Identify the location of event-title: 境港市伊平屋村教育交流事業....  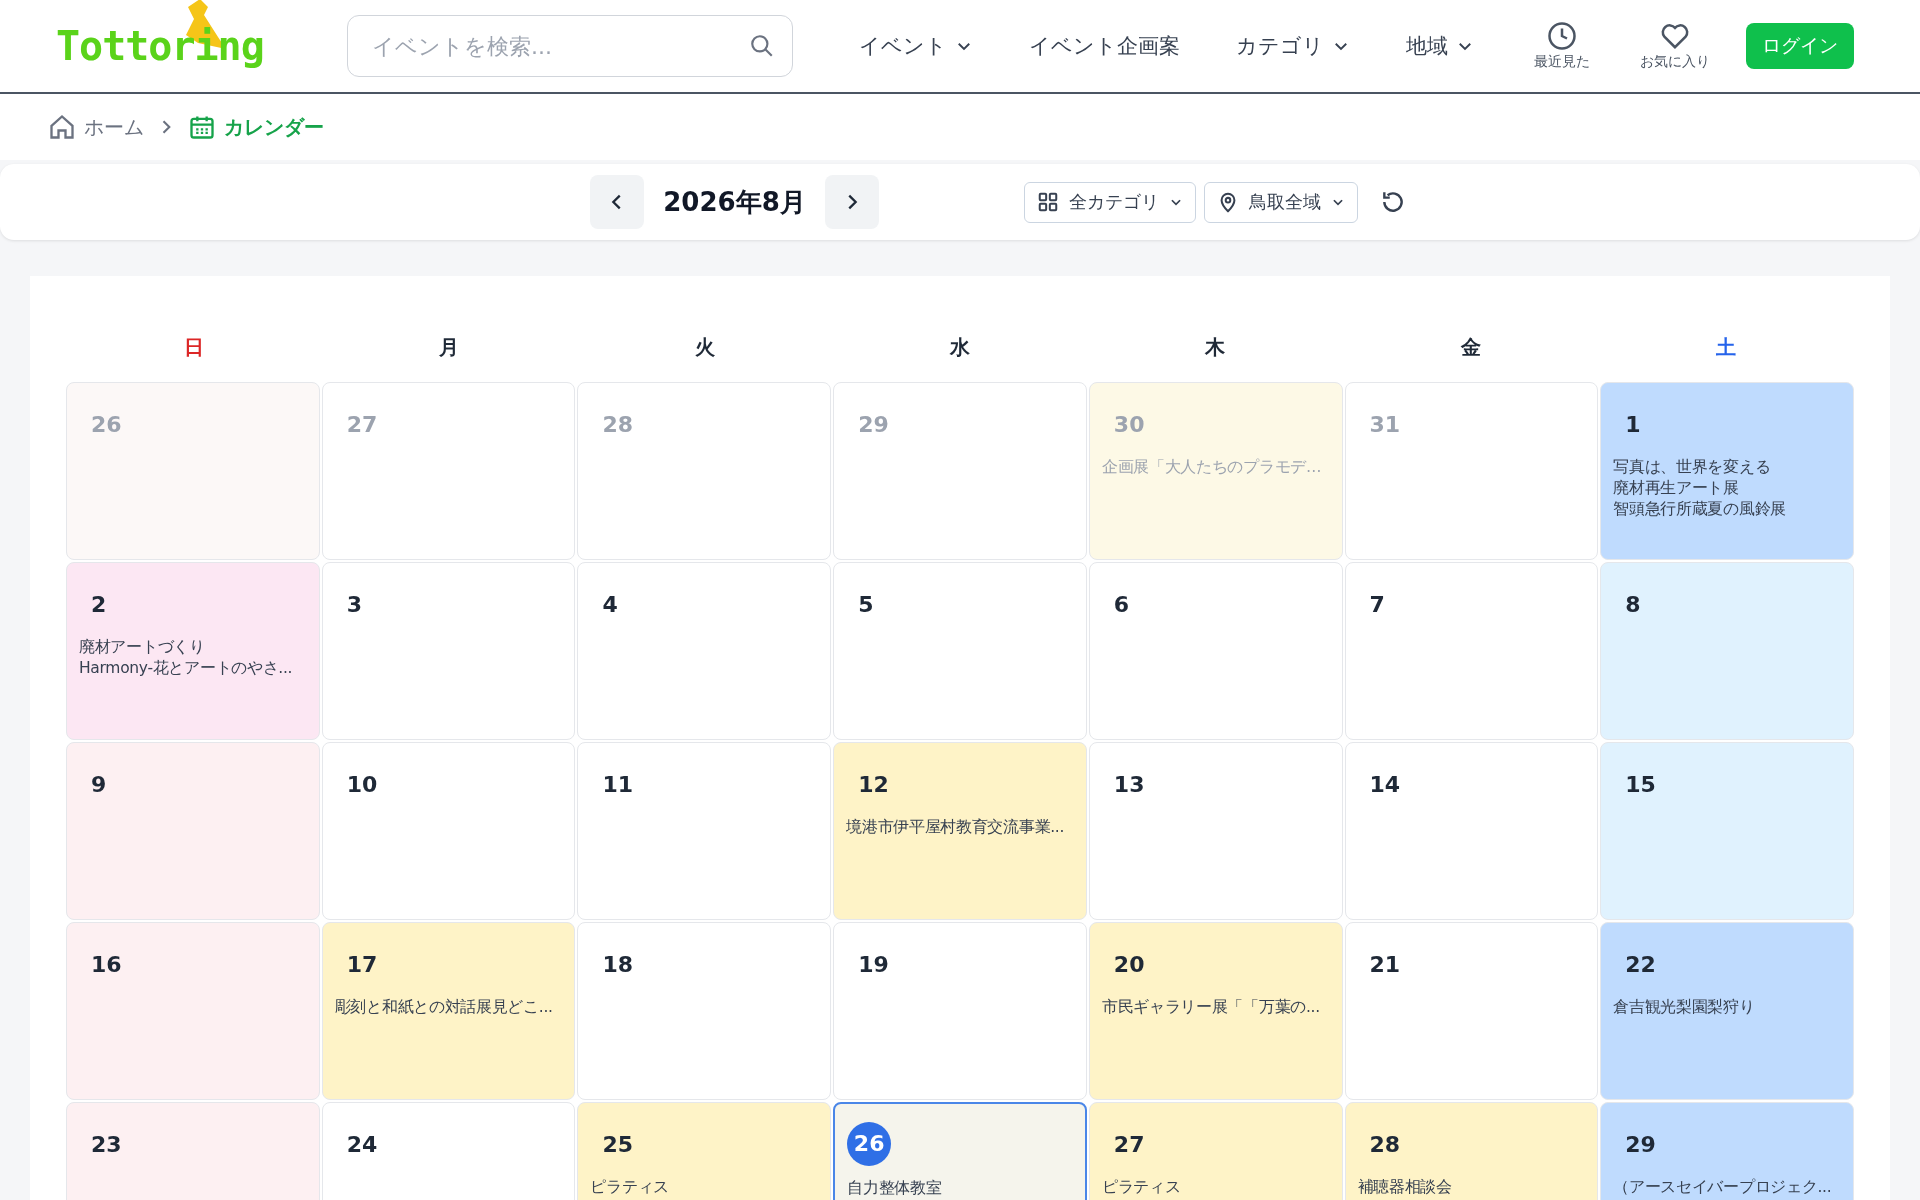
(960, 827).